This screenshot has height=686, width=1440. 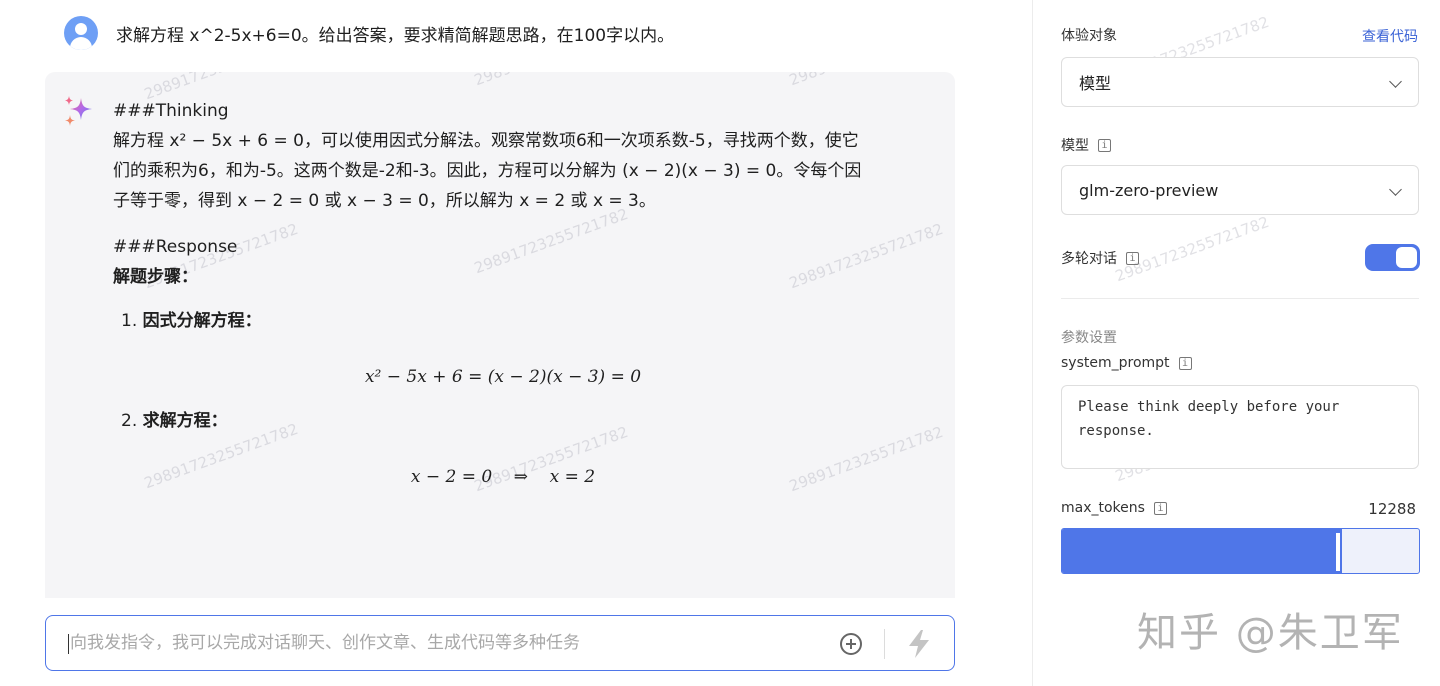 What do you see at coordinates (395, 35) in the screenshot?
I see `user-message-text: 求解方程 x^2-5x+6=0。给出答案，要求精简解题思路，在100字以内。` at bounding box center [395, 35].